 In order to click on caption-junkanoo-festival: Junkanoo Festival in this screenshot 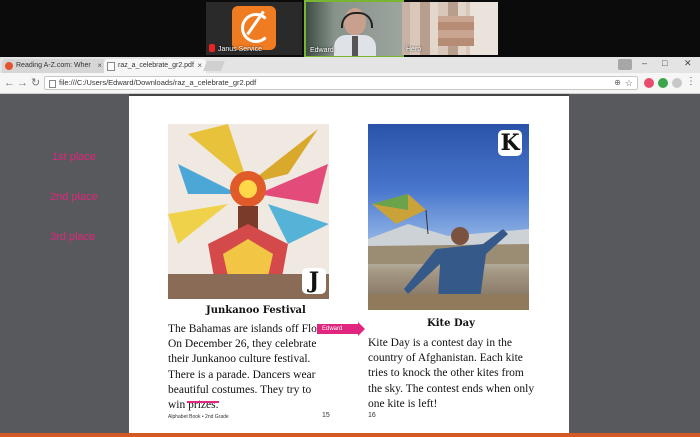, I will do `click(256, 310)`.